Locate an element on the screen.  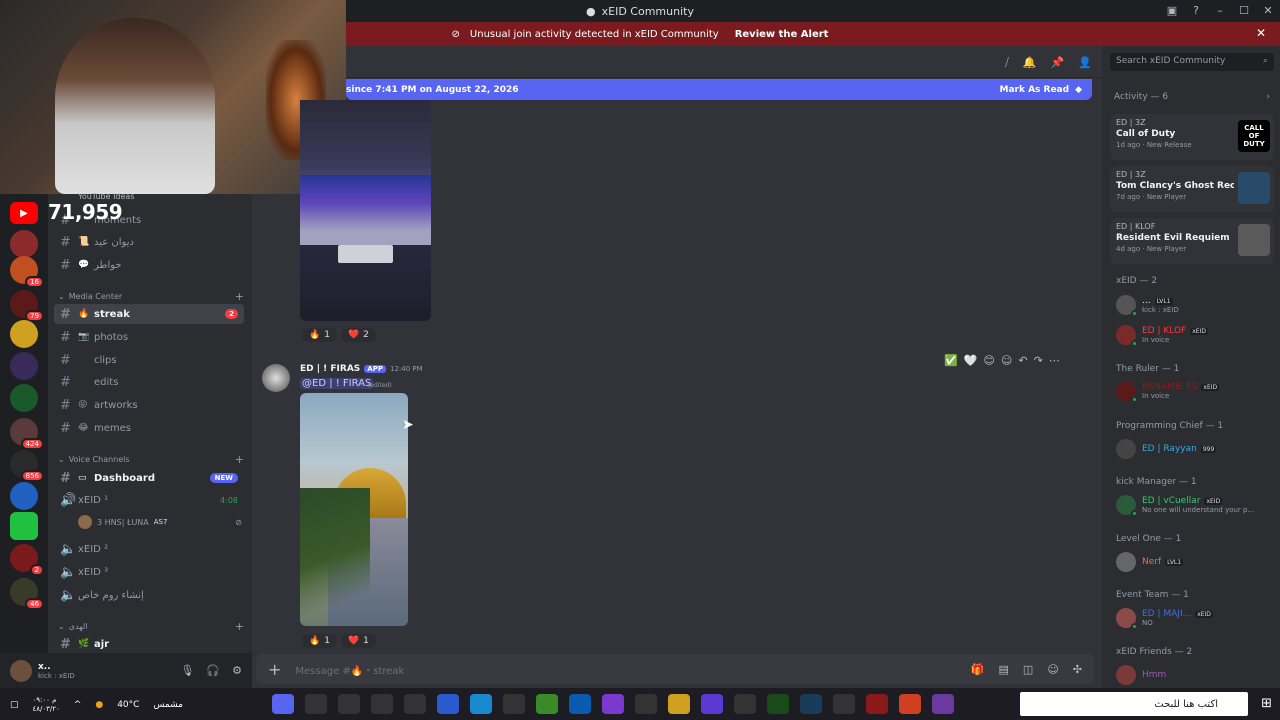
windows-start-icon: ⊞ is located at coordinates (1266, 703).